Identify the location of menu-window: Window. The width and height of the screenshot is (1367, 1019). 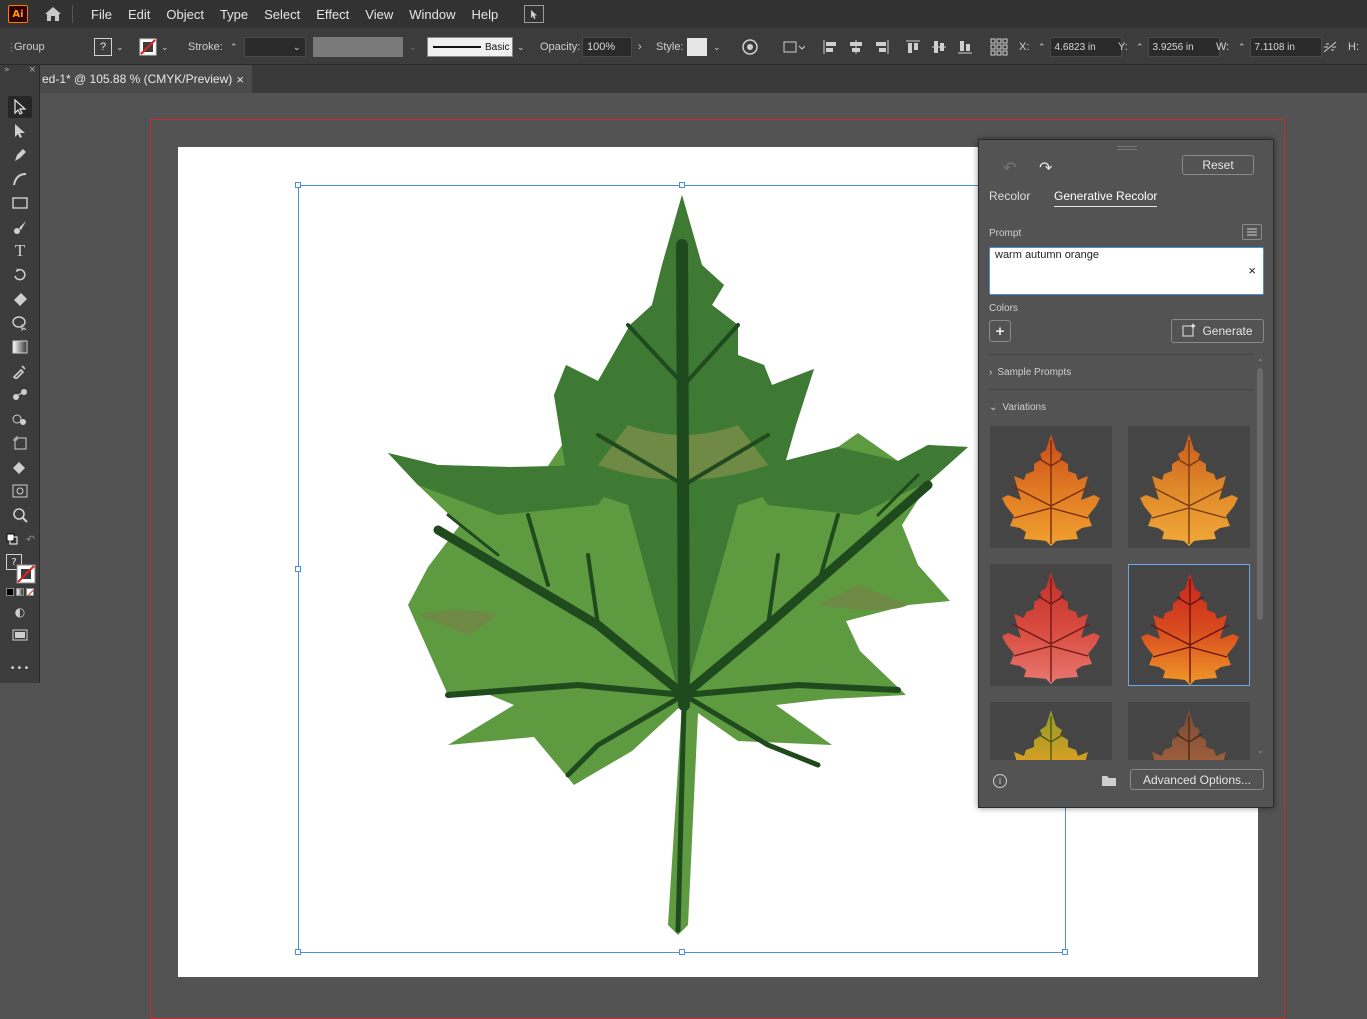
(432, 14).